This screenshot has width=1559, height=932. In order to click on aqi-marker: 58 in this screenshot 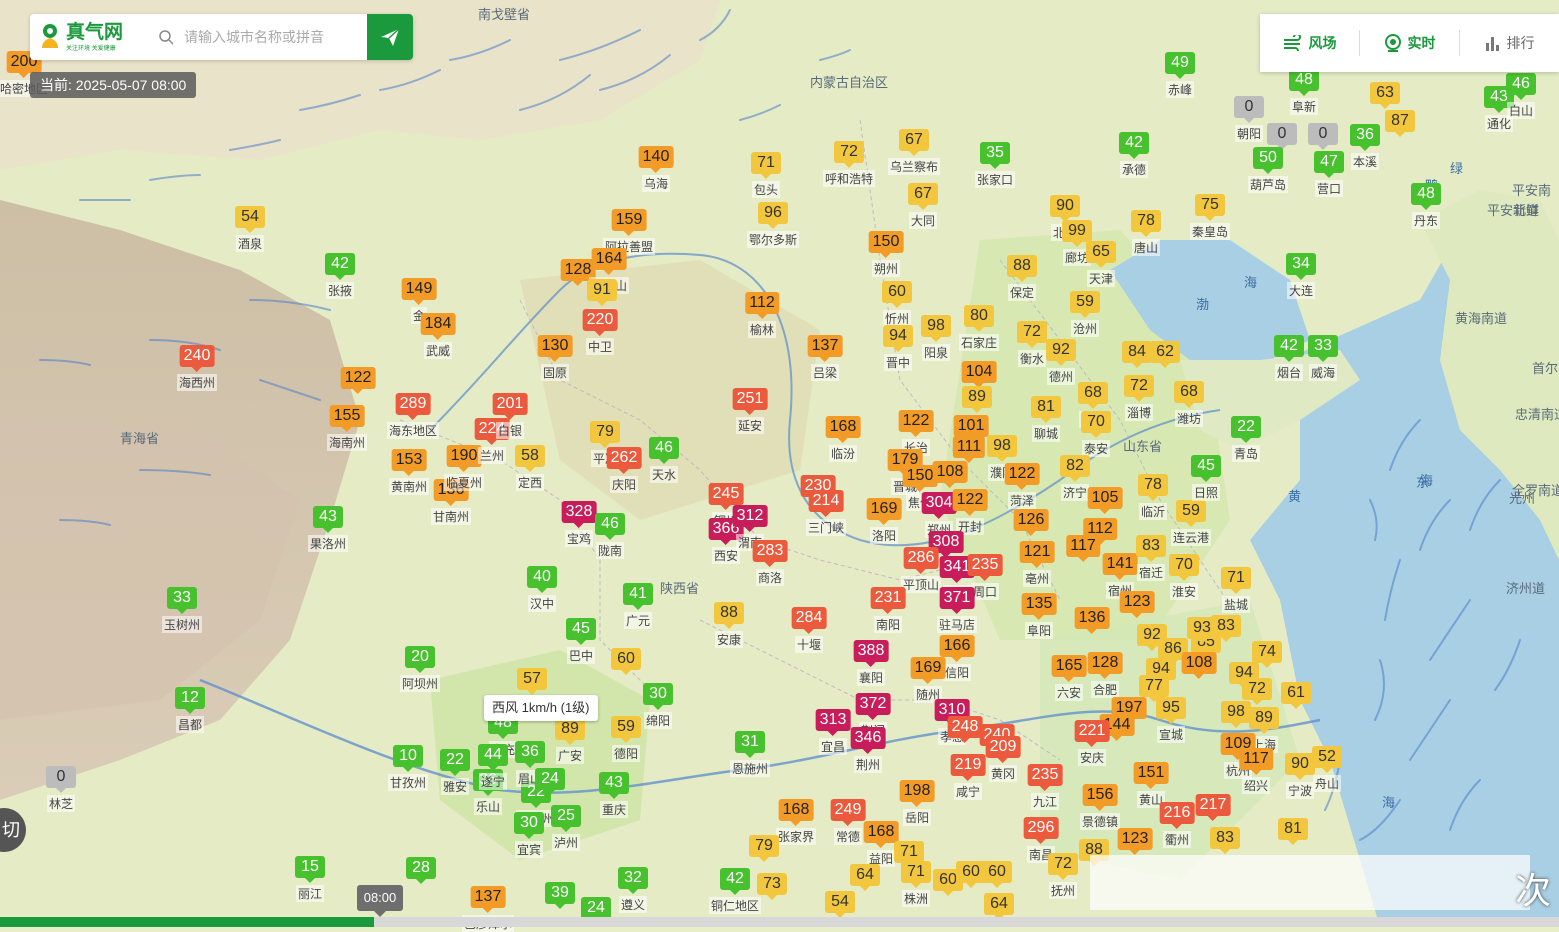, I will do `click(530, 458)`.